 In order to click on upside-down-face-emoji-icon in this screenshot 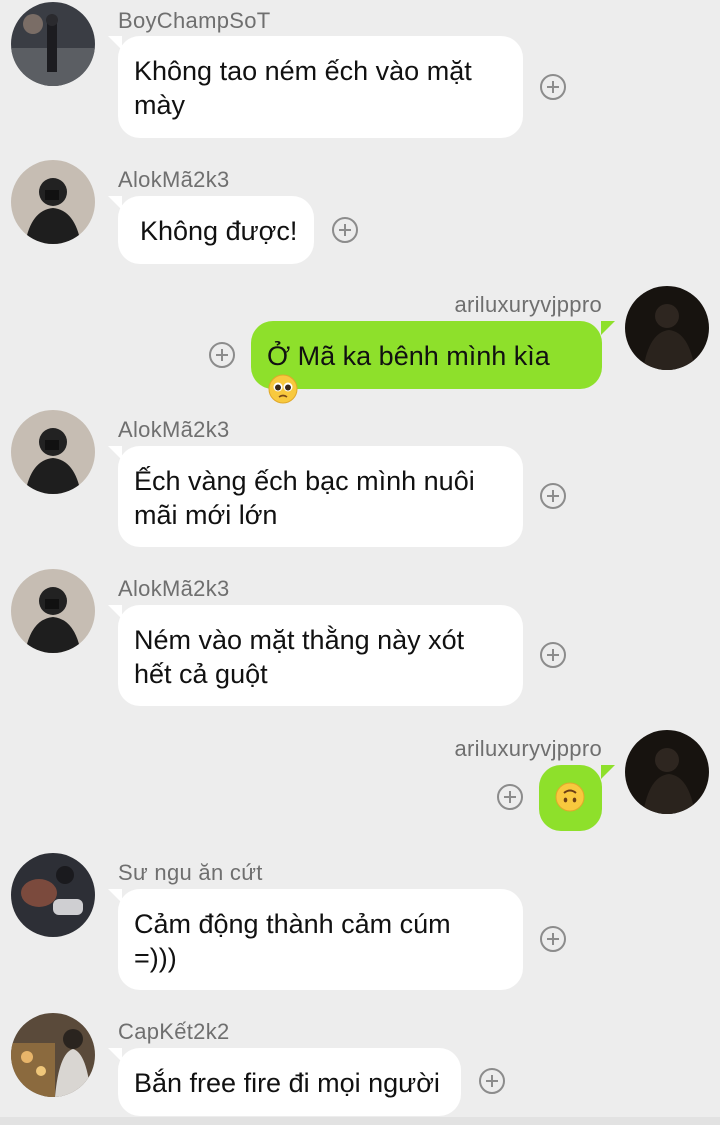, I will do `click(570, 797)`.